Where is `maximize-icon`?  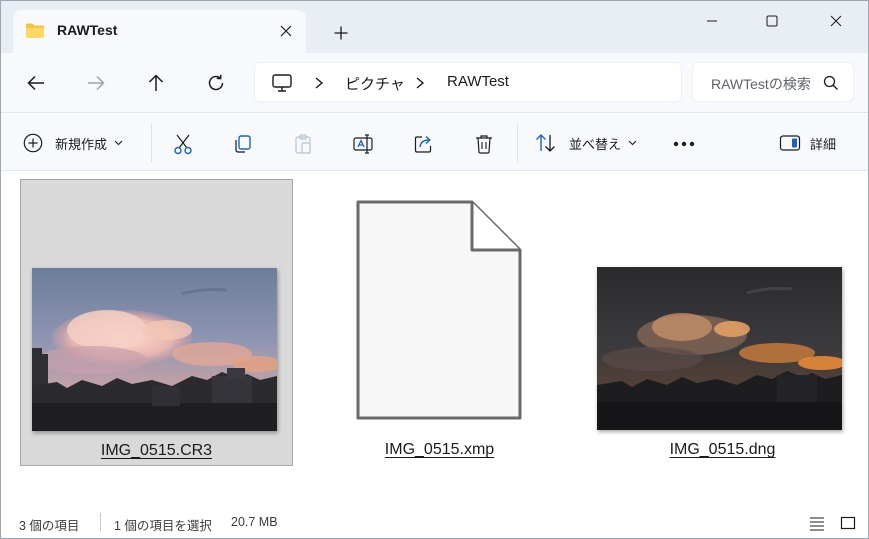 maximize-icon is located at coordinates (772, 21).